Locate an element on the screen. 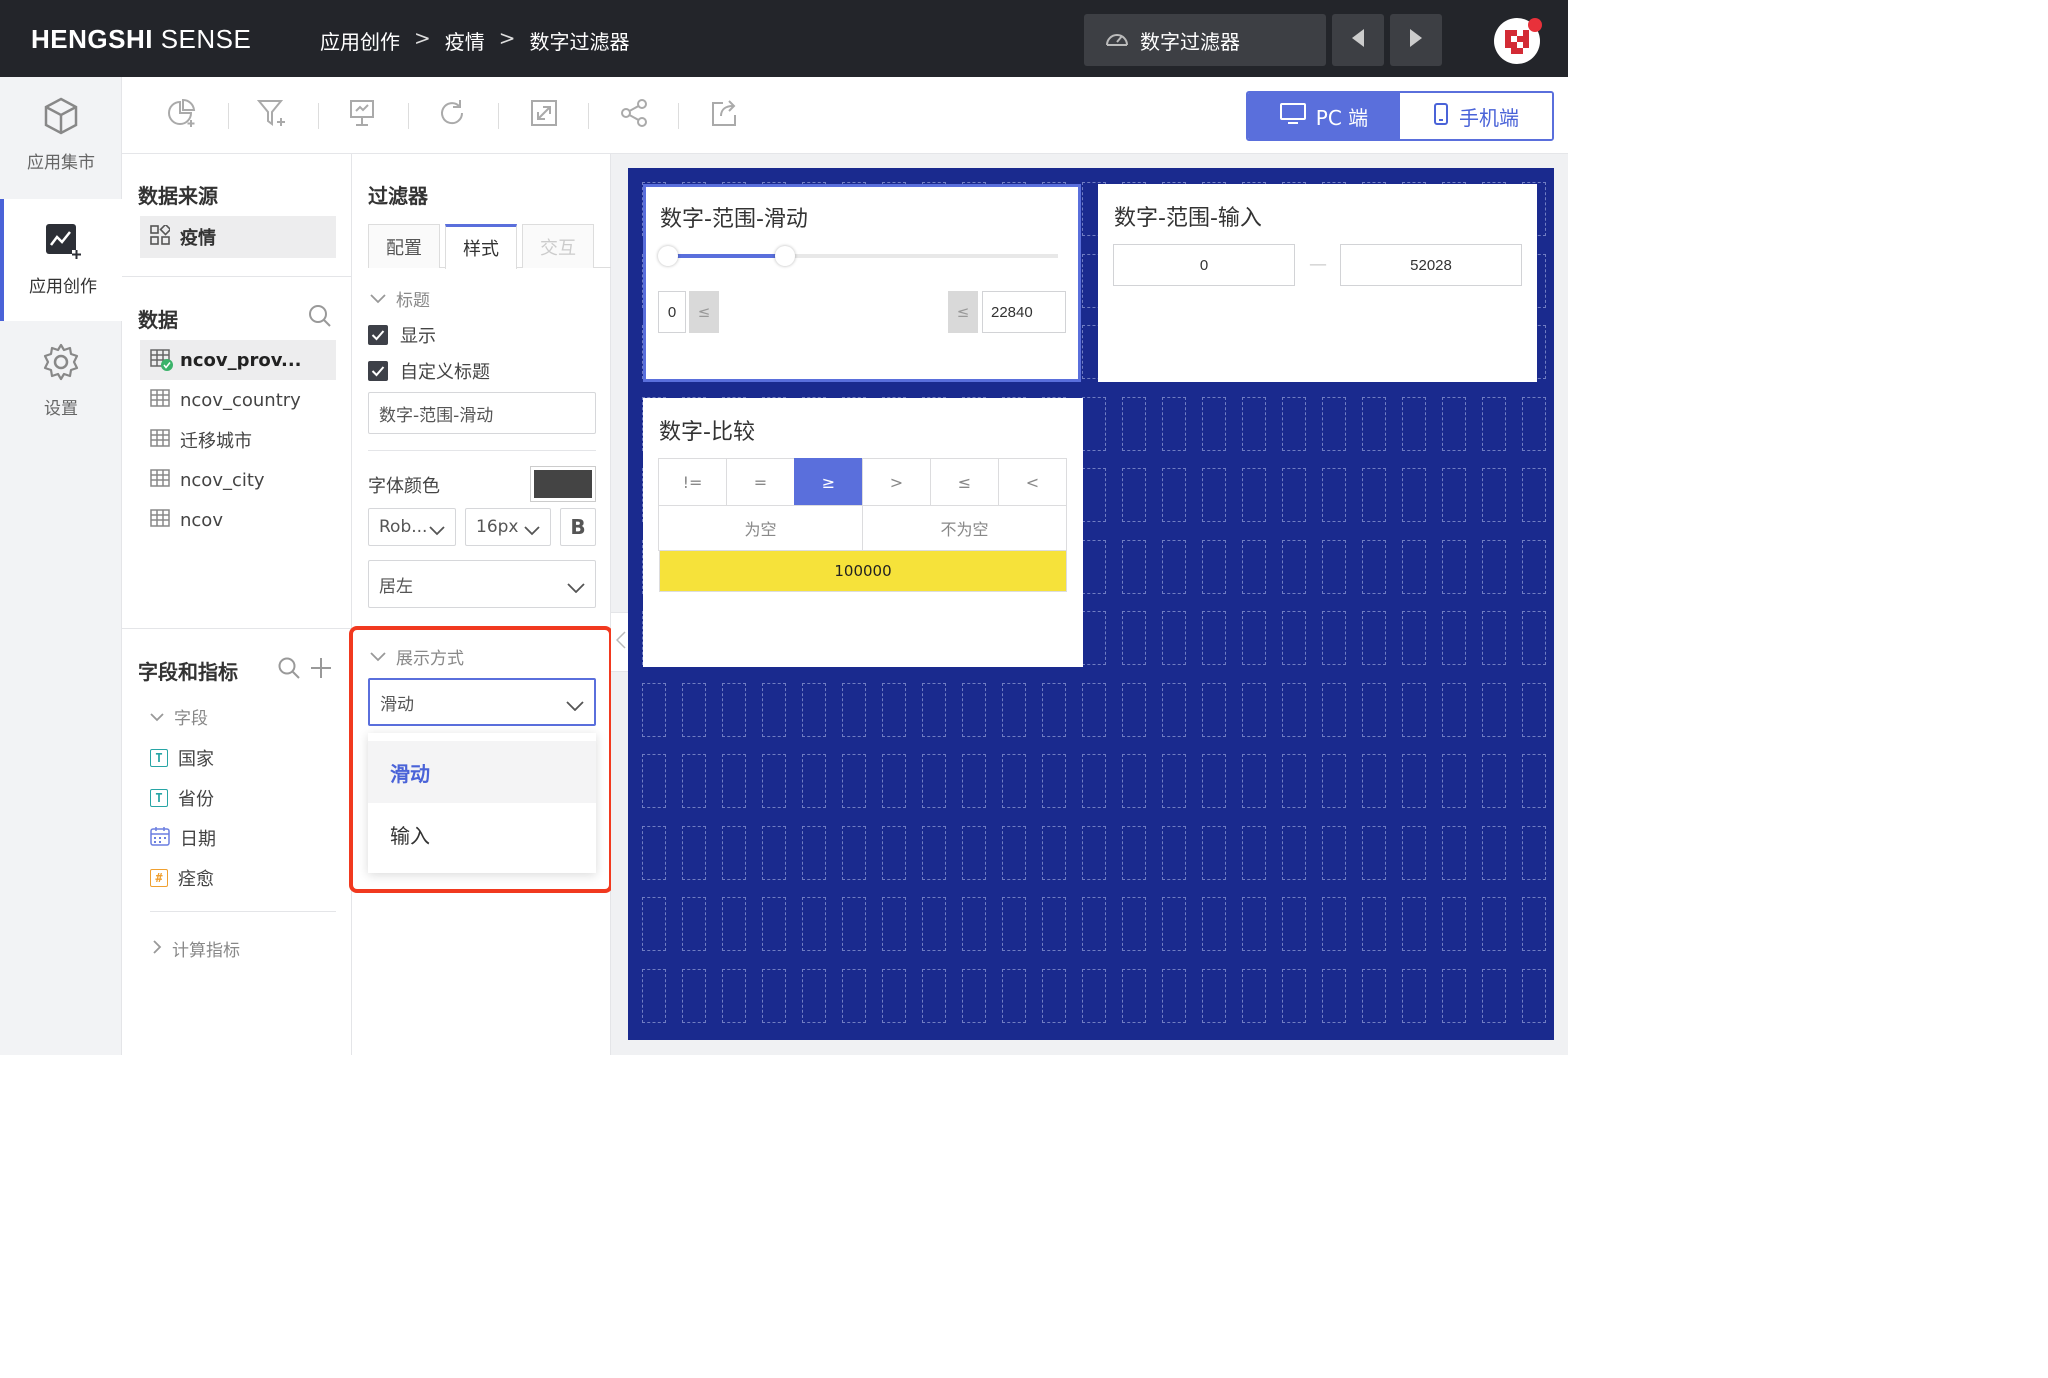  share-button is located at coordinates (634, 115).